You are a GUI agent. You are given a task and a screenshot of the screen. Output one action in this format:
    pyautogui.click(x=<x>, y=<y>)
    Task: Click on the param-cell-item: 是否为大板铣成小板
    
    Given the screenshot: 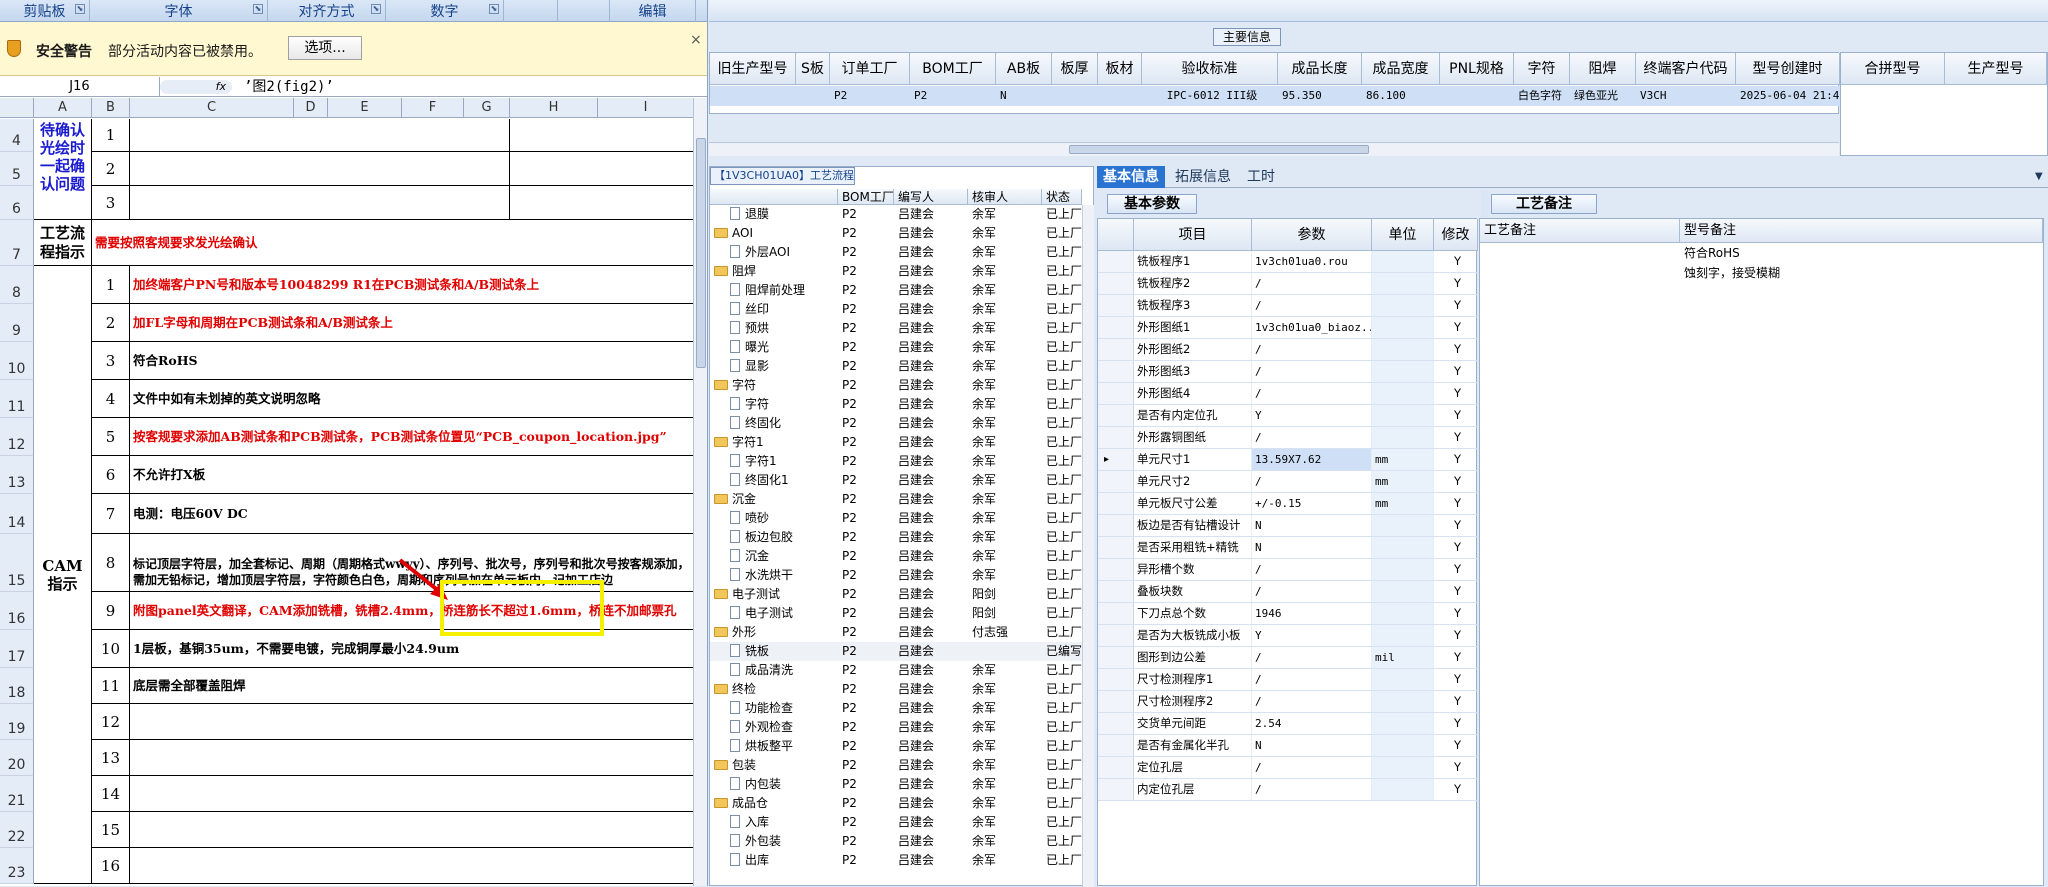 What is the action you would take?
    pyautogui.click(x=1193, y=635)
    